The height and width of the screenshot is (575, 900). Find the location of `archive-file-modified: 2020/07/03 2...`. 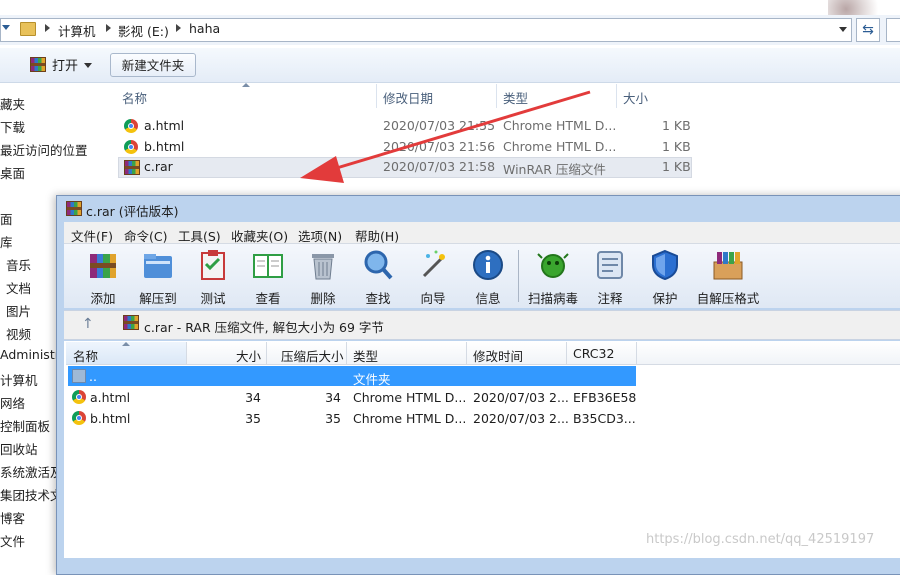

archive-file-modified: 2020/07/03 2... is located at coordinates (521, 418).